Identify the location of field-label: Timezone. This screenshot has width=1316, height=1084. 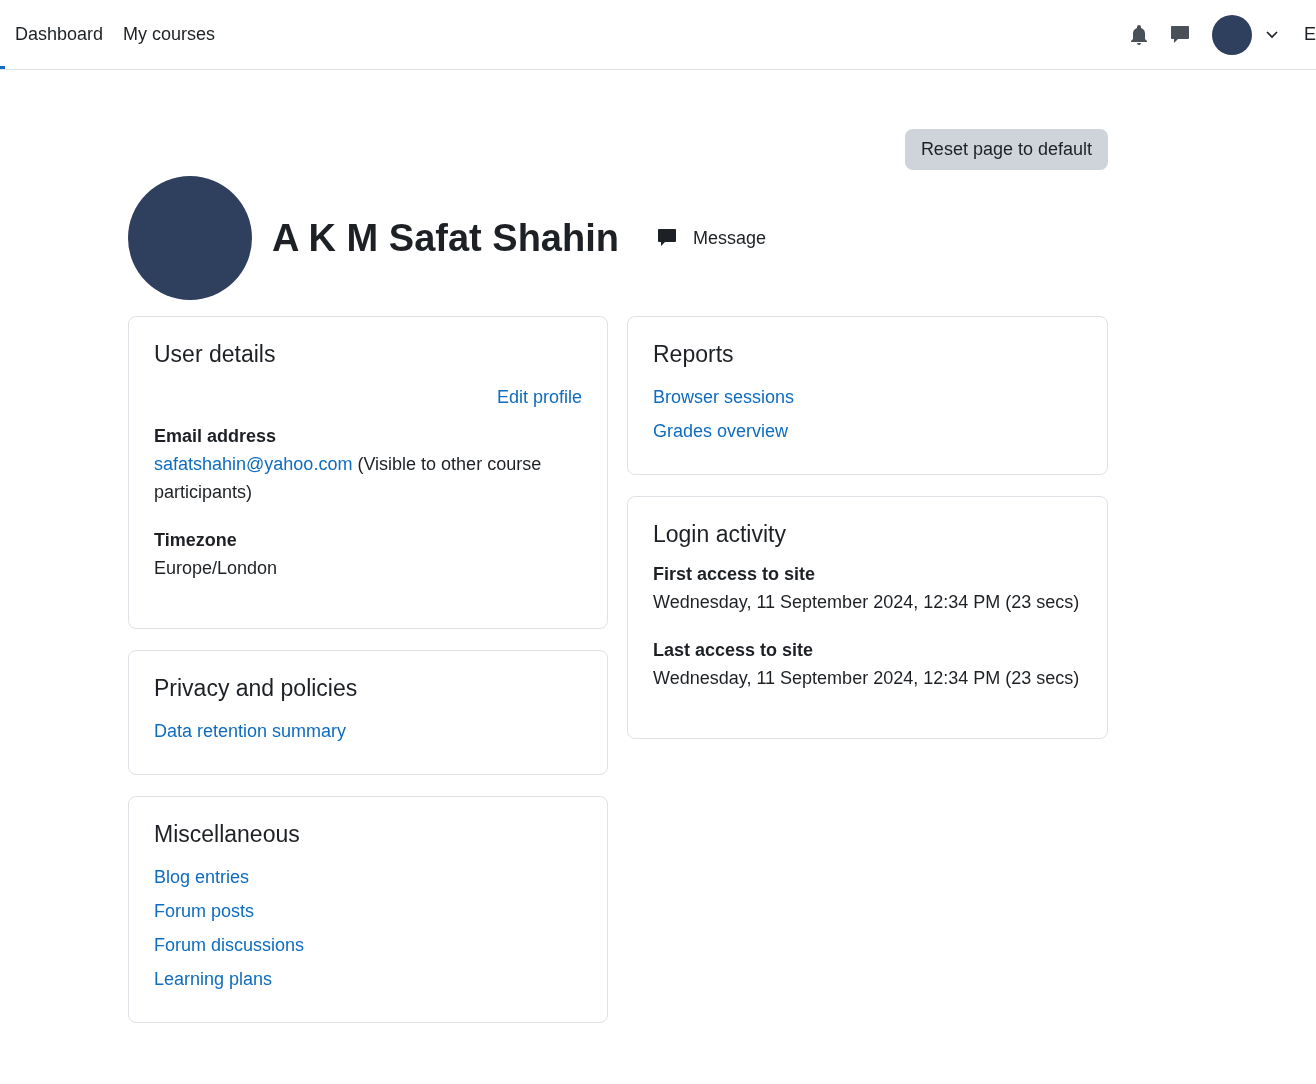
(196, 540).